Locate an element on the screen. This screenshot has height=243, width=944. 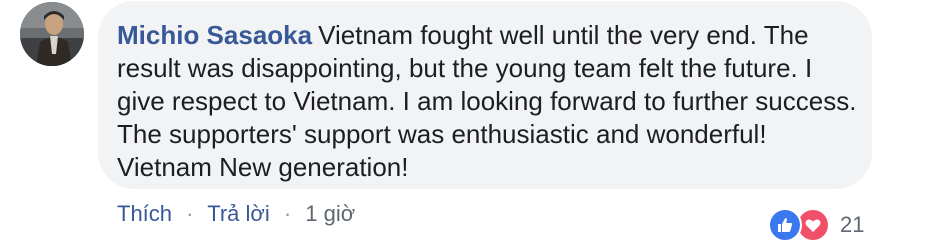
comment-actions: Thích · Trả lời · 1 giờ is located at coordinates (236, 214).